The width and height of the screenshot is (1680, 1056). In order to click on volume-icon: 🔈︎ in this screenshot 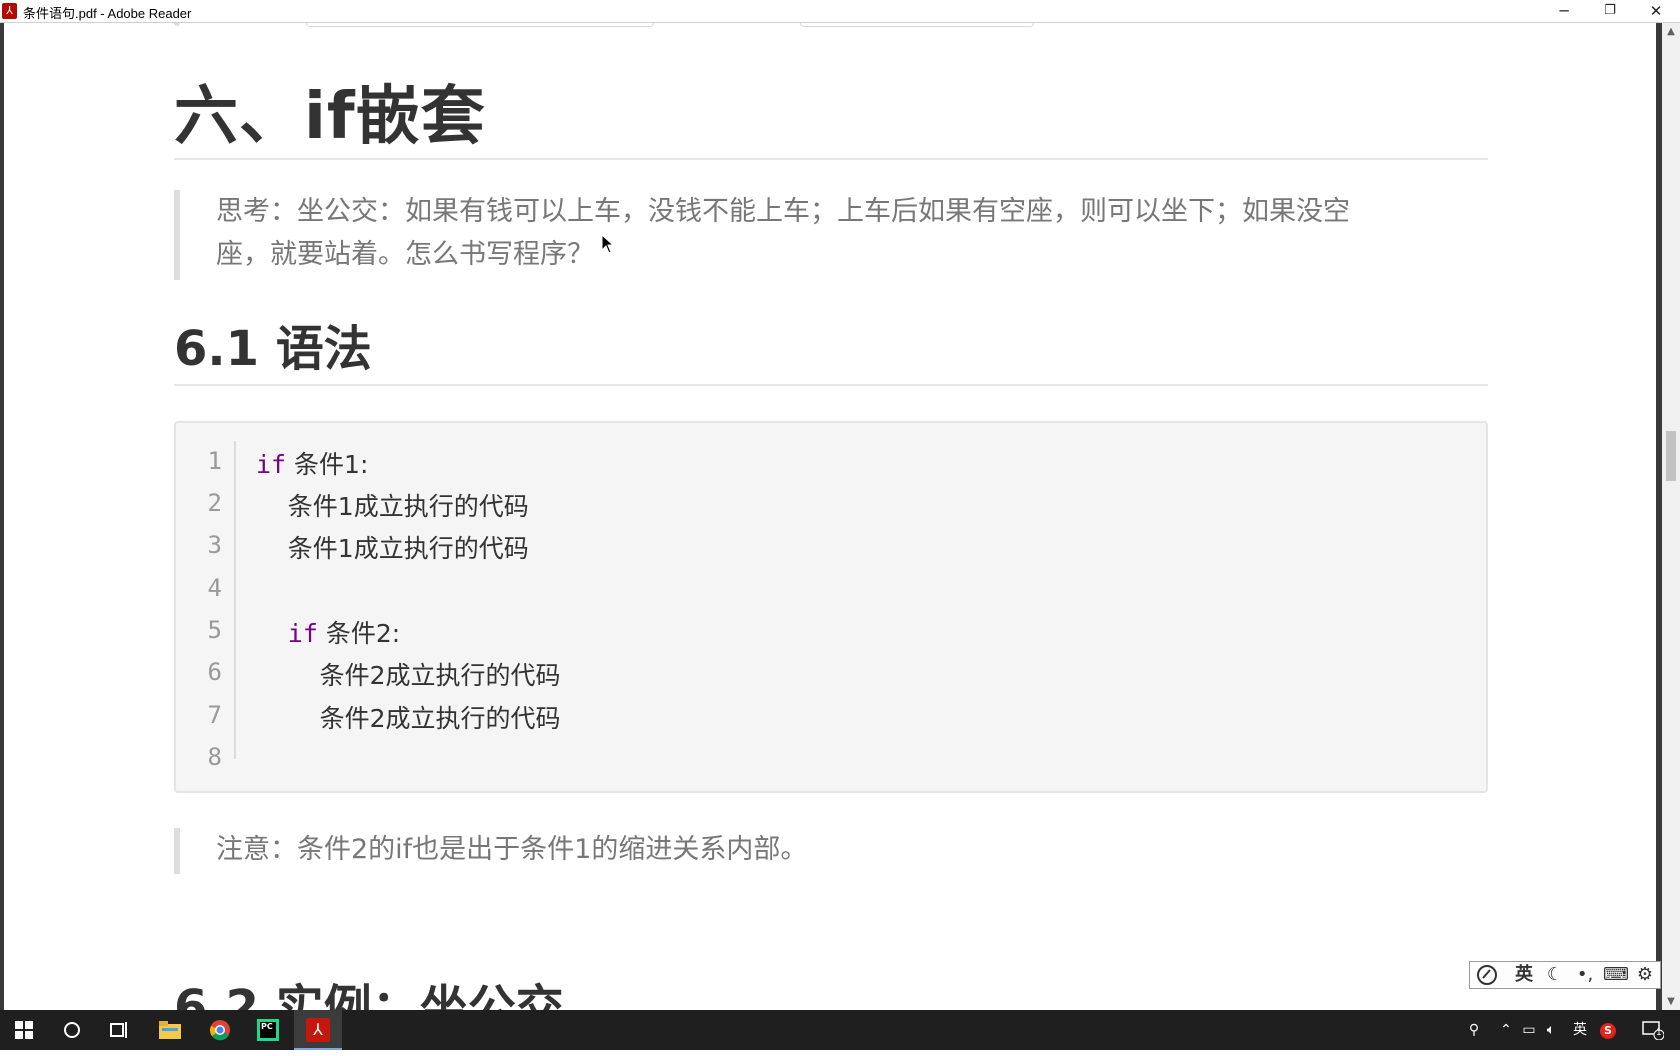, I will do `click(1551, 1030)`.